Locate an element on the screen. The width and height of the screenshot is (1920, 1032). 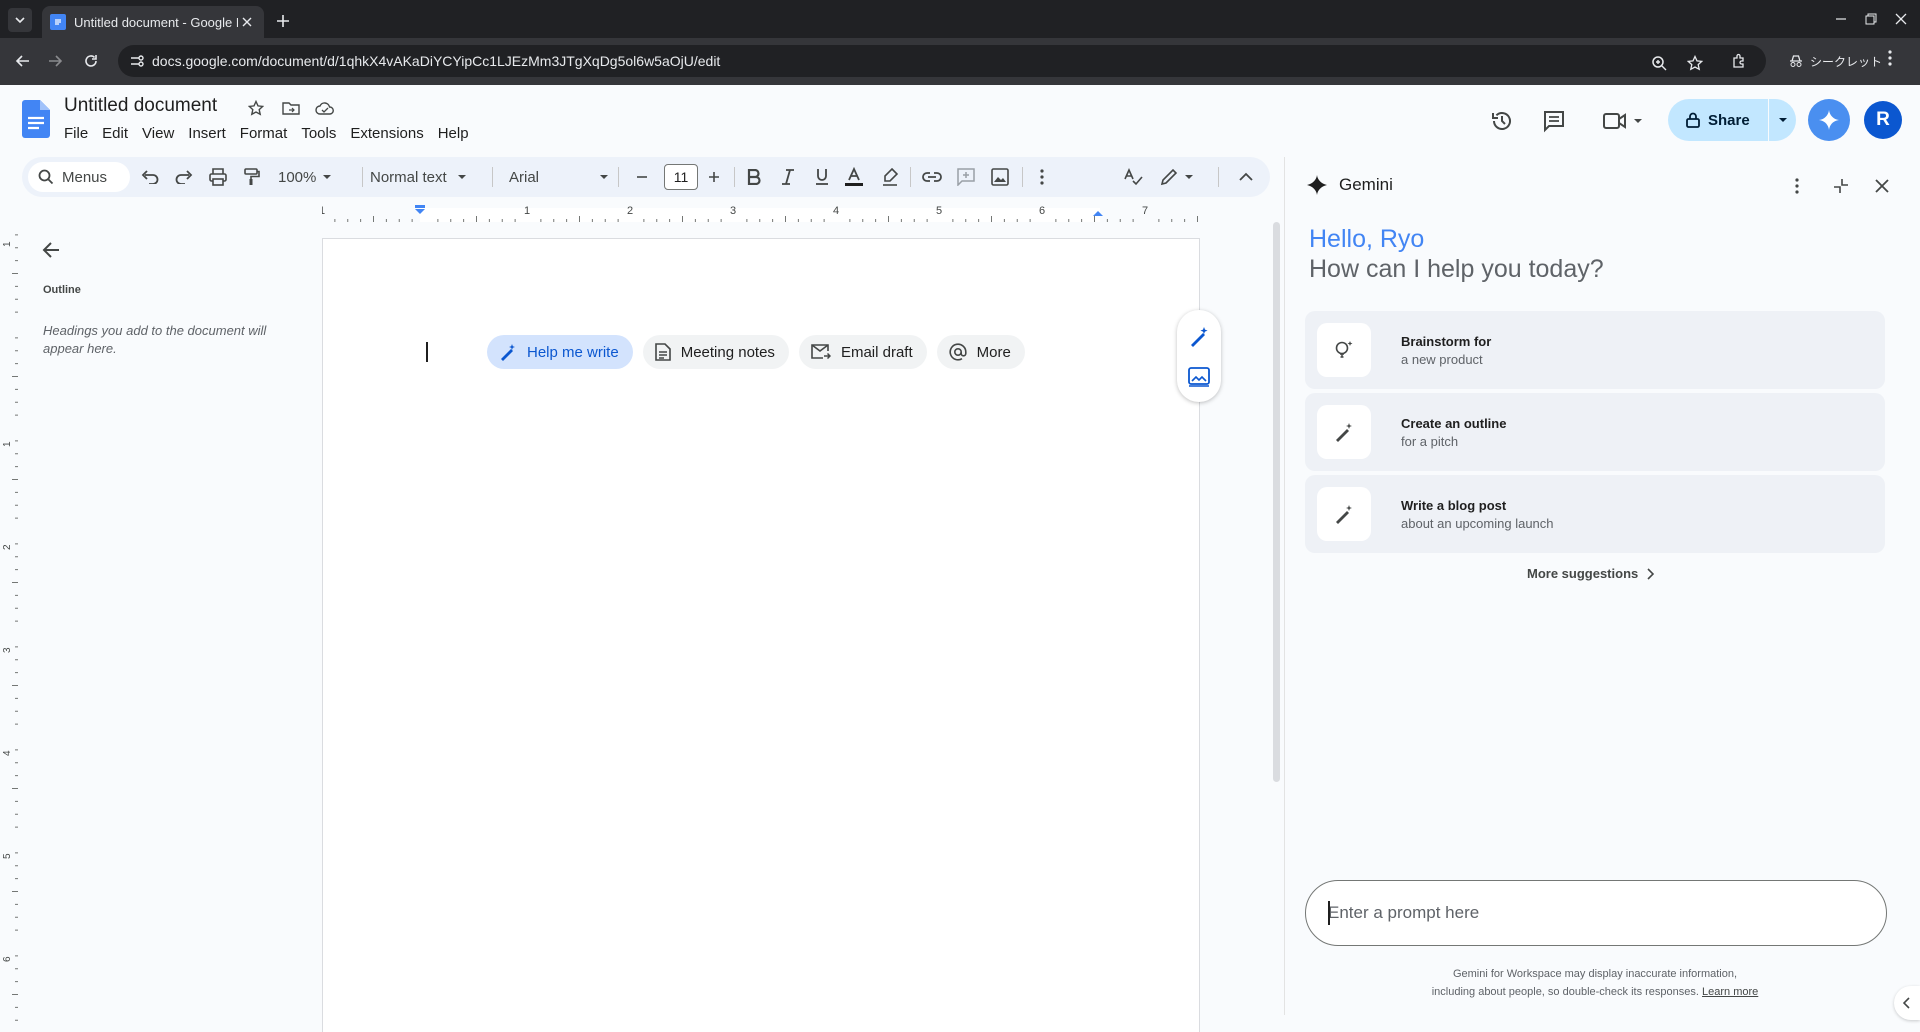
horizontal-ruler: 1 1 2 3 4 5 6 7 is located at coordinates (761, 212).